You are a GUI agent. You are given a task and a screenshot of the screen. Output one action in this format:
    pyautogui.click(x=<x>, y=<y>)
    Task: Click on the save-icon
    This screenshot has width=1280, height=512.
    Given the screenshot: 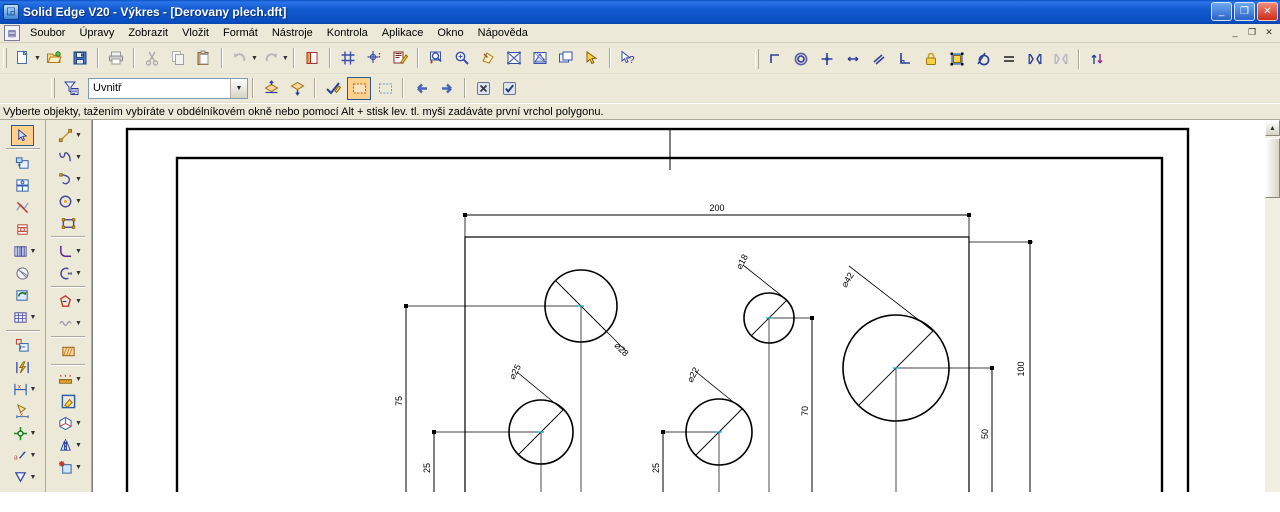 What is the action you would take?
    pyautogui.click(x=80, y=58)
    